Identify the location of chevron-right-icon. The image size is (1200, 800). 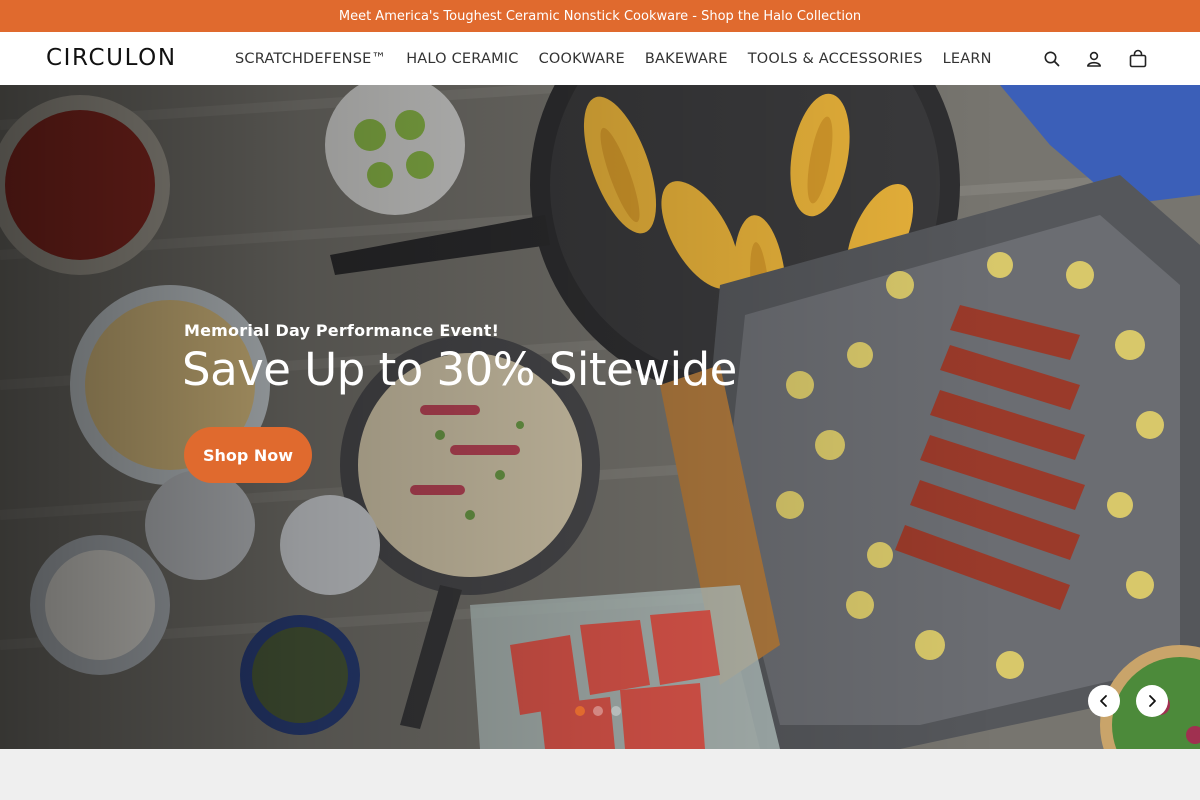
(1152, 701).